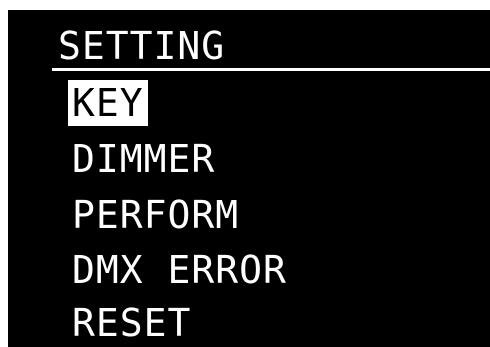  What do you see at coordinates (131, 323) in the screenshot?
I see `menu-item-reset: RESET` at bounding box center [131, 323].